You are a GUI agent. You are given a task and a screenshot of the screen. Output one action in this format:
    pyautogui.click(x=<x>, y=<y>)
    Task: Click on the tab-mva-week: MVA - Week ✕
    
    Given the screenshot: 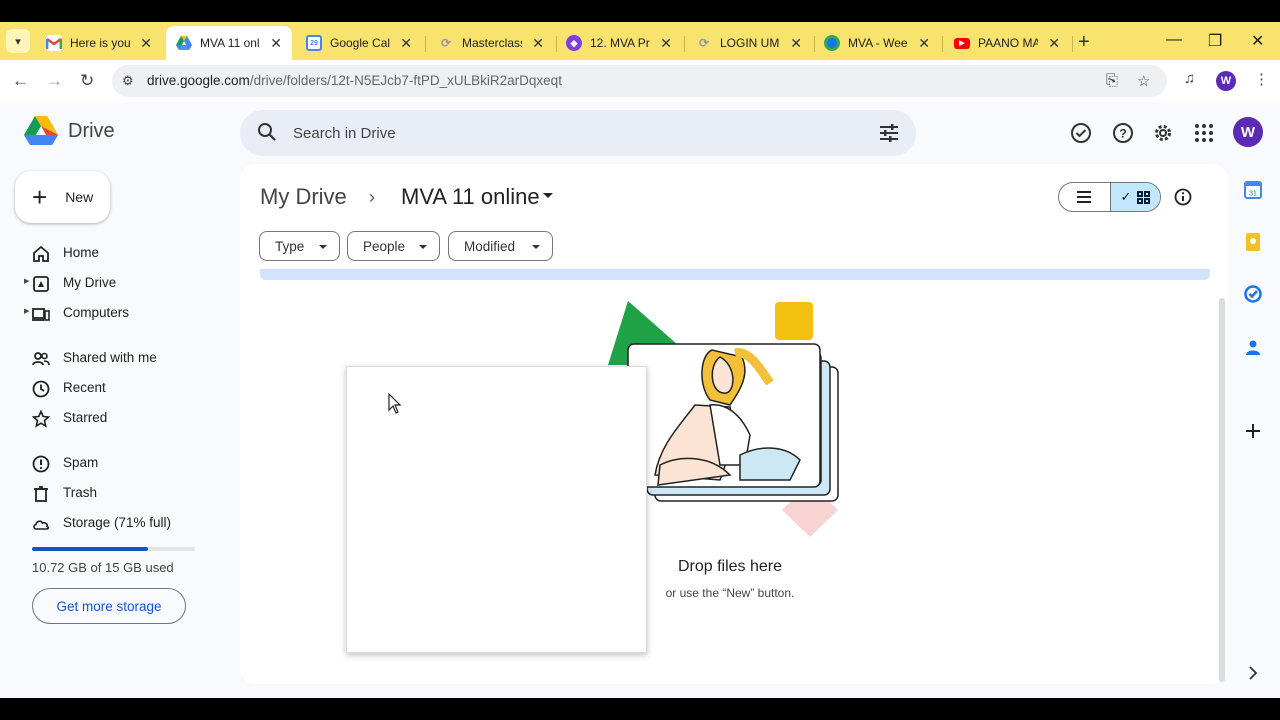 What is the action you would take?
    pyautogui.click(x=877, y=43)
    